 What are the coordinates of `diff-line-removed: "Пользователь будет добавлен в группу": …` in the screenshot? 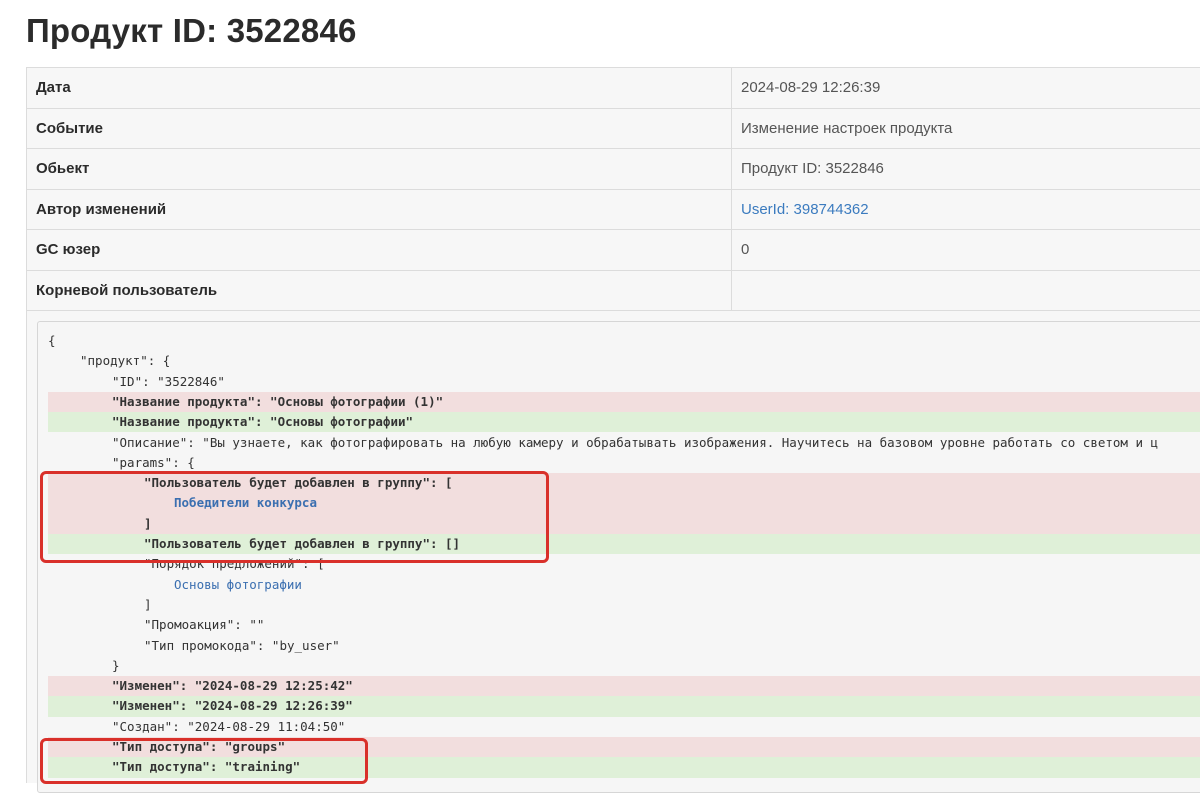 It's located at (624, 483).